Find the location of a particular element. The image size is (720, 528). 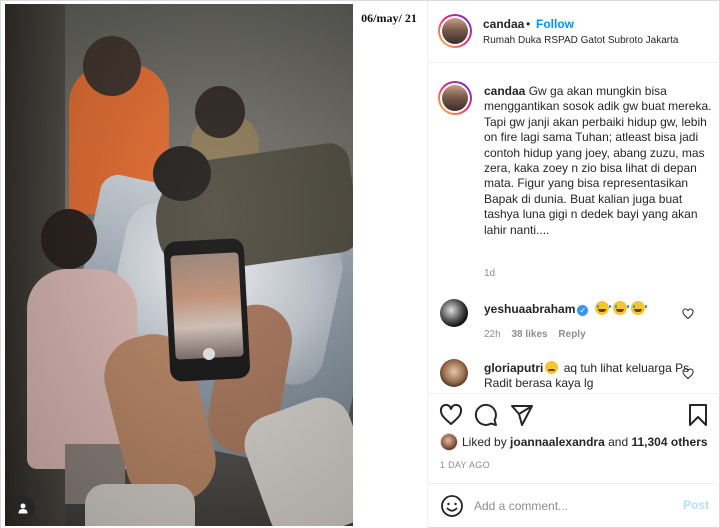

reply-button: Reply is located at coordinates (571, 334).